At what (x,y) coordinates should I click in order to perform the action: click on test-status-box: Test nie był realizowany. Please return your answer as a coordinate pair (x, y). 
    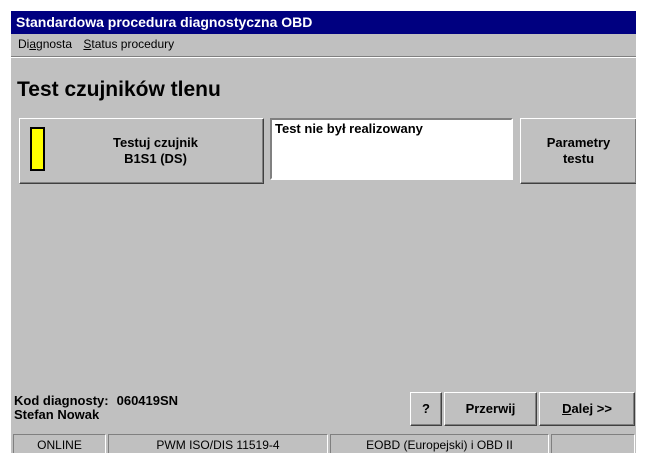
    Looking at the image, I should click on (391, 149).